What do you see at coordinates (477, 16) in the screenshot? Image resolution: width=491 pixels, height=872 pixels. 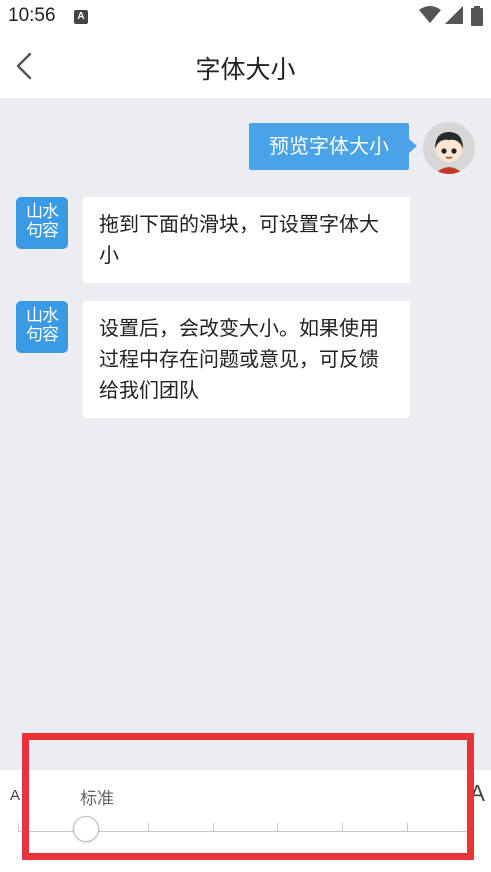 I see `battery-icon` at bounding box center [477, 16].